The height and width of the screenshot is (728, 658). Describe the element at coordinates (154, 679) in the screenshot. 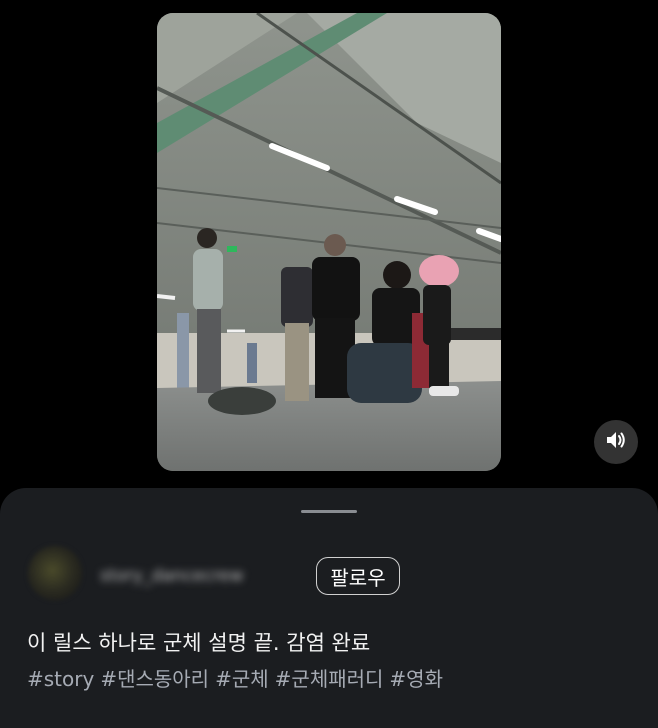

I see `hashtag-link: #댄스동아리` at that location.